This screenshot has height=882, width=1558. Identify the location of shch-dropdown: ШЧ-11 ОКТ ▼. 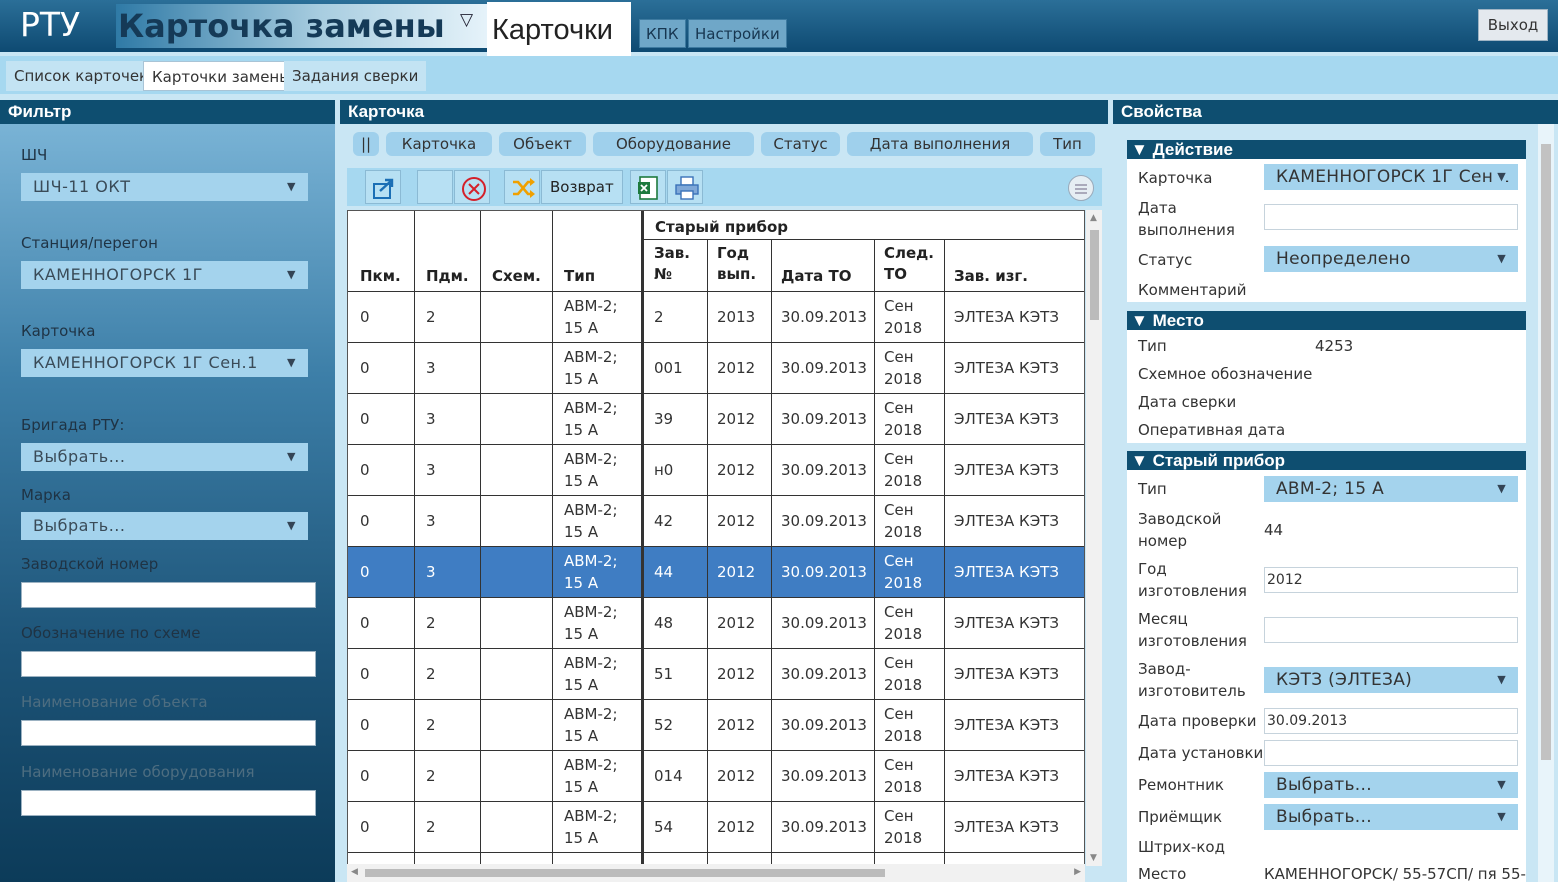
(164, 187).